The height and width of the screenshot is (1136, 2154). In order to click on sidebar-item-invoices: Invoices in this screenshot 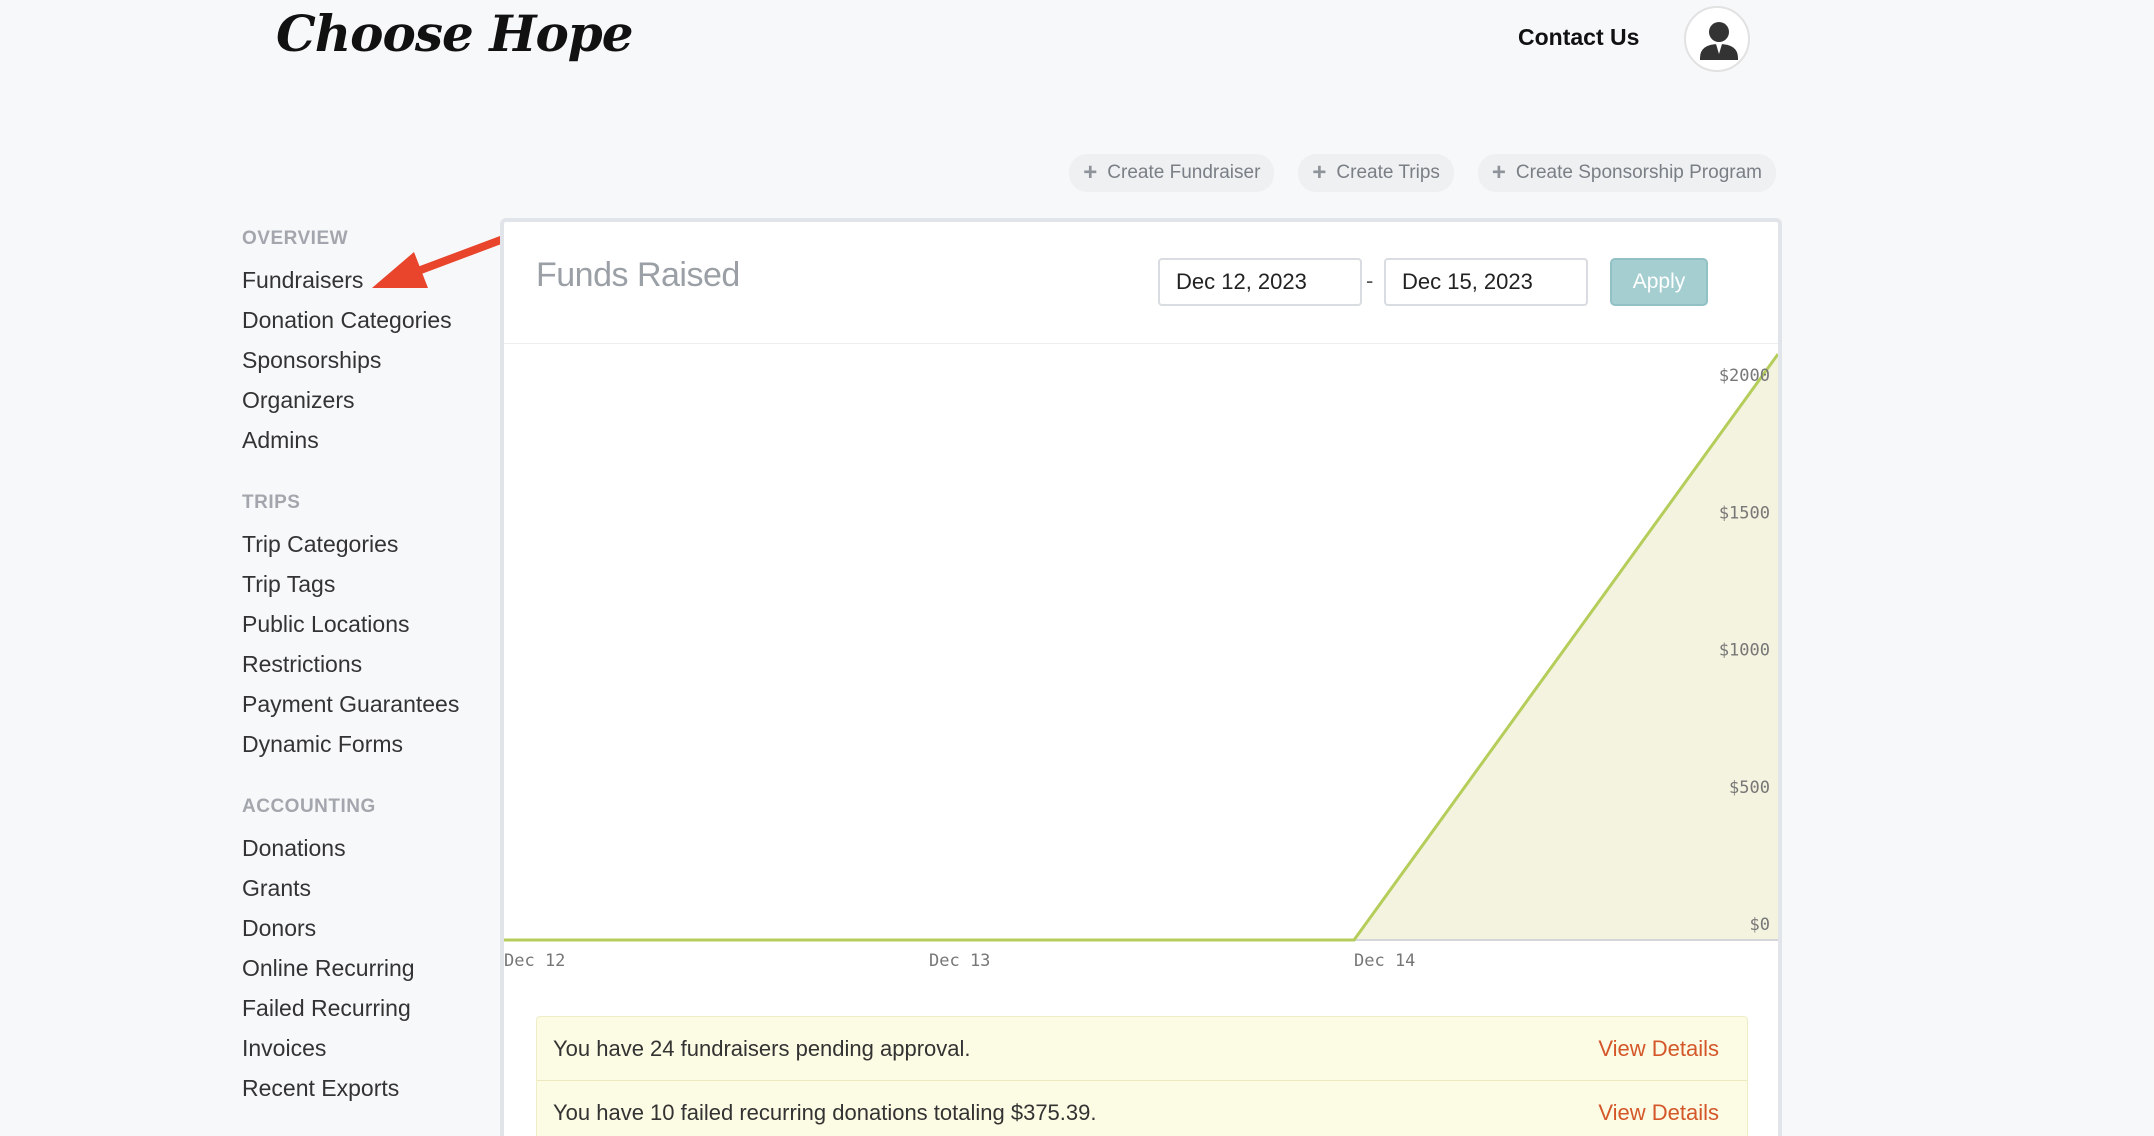, I will do `click(372, 1048)`.